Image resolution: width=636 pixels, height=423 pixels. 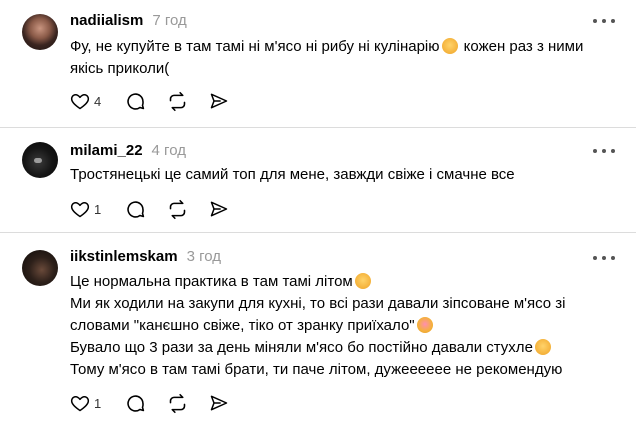 What do you see at coordinates (98, 101) in the screenshot?
I see `like-count: 4` at bounding box center [98, 101].